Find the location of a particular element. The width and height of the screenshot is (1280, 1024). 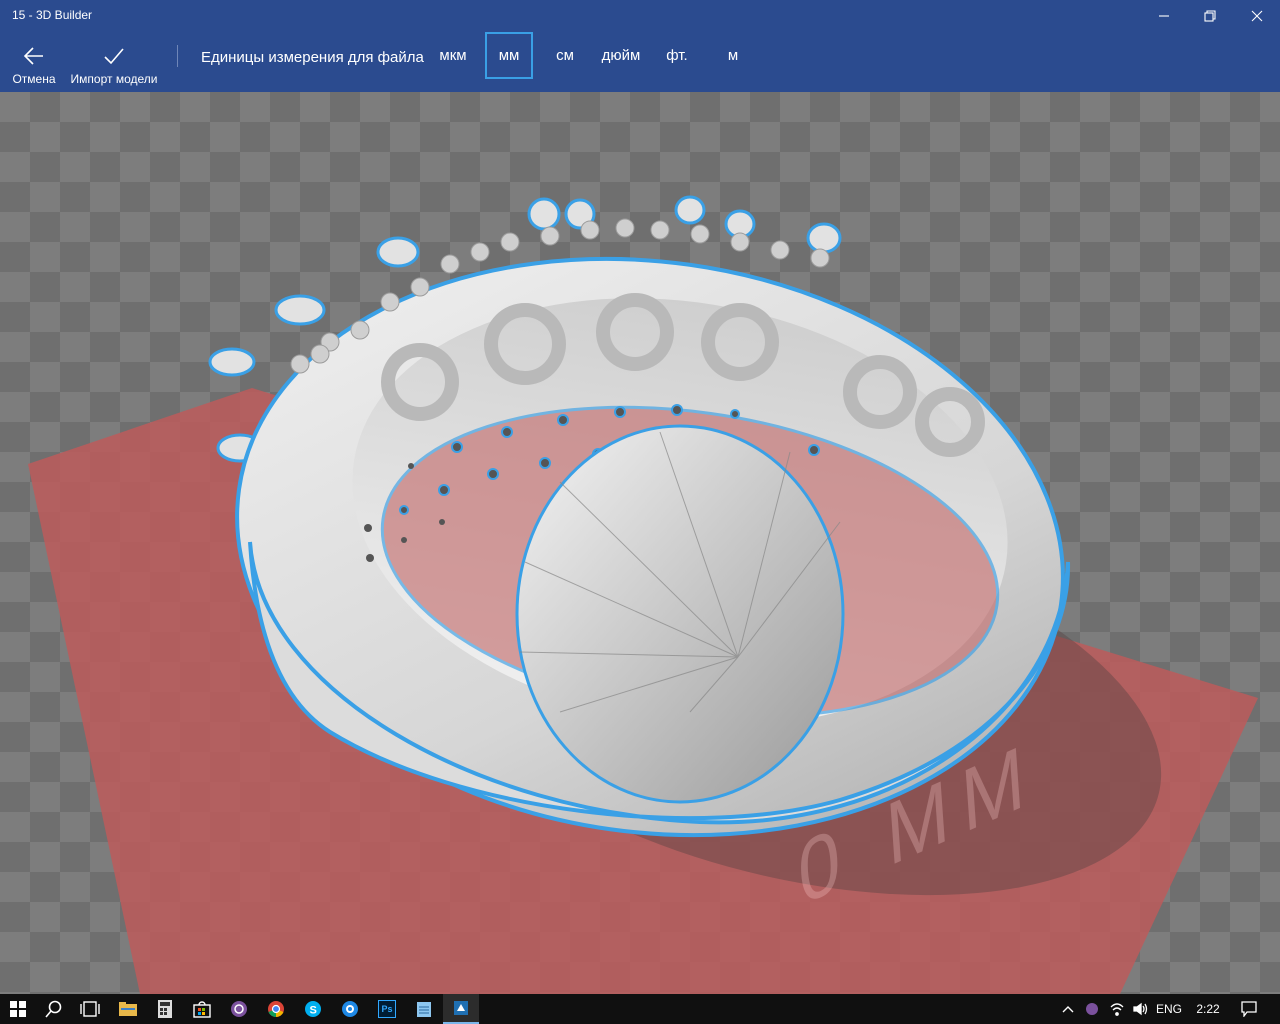

photoshop-icon-label: Ps is located at coordinates (387, 1009).